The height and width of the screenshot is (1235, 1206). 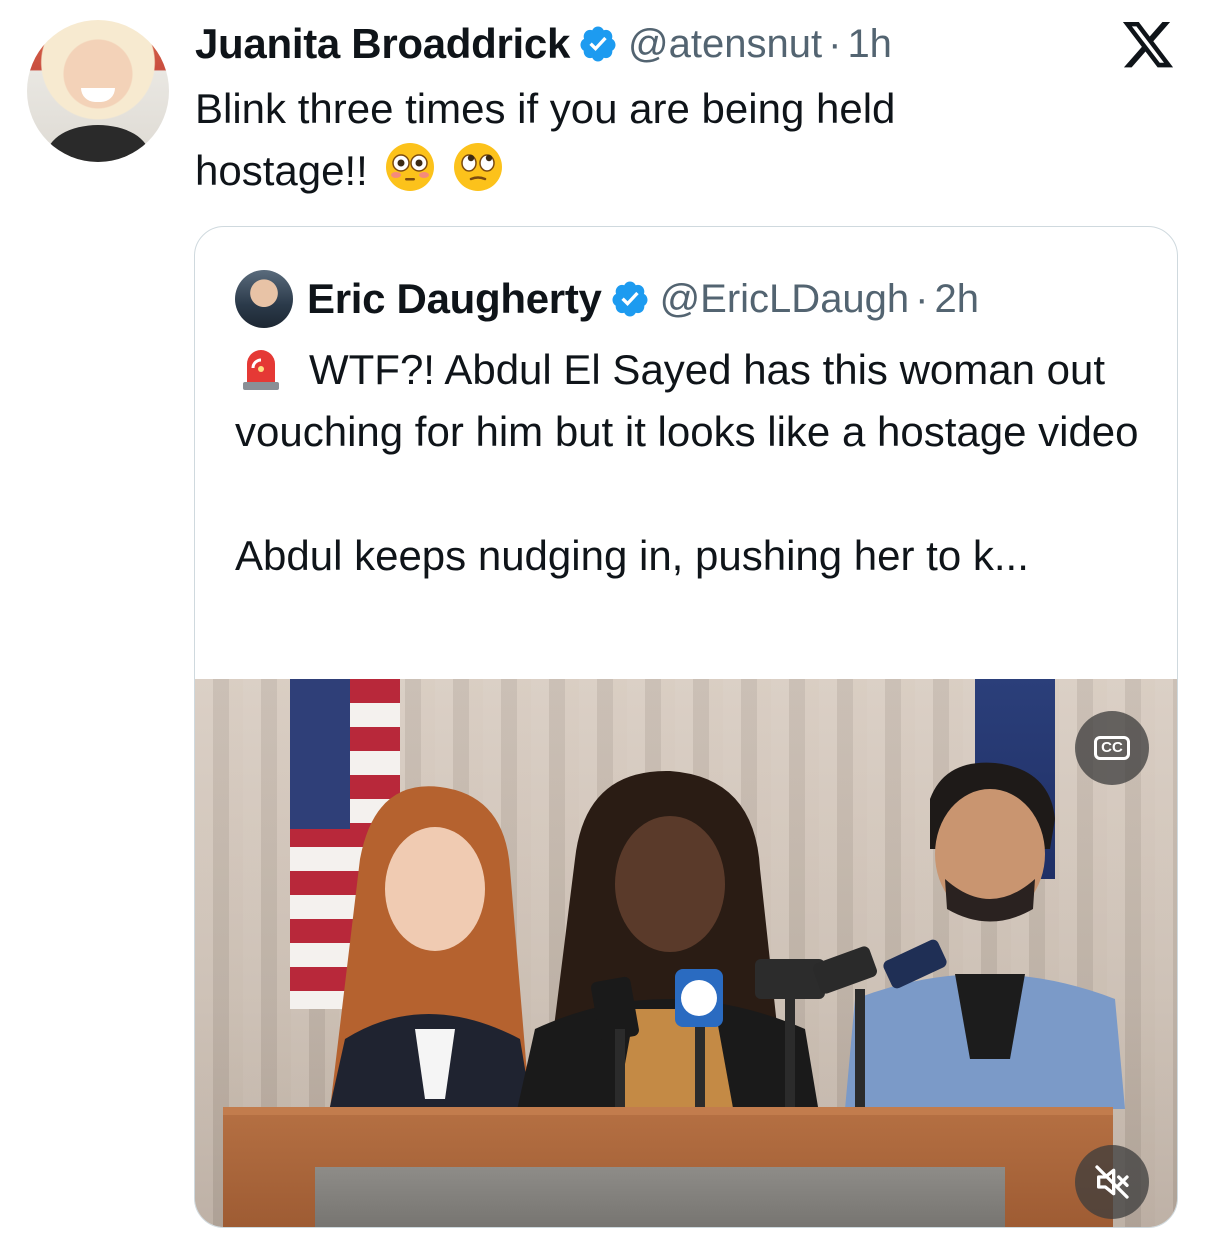 What do you see at coordinates (382, 44) in the screenshot?
I see `author-display-name: Juanita Broaddrick` at bounding box center [382, 44].